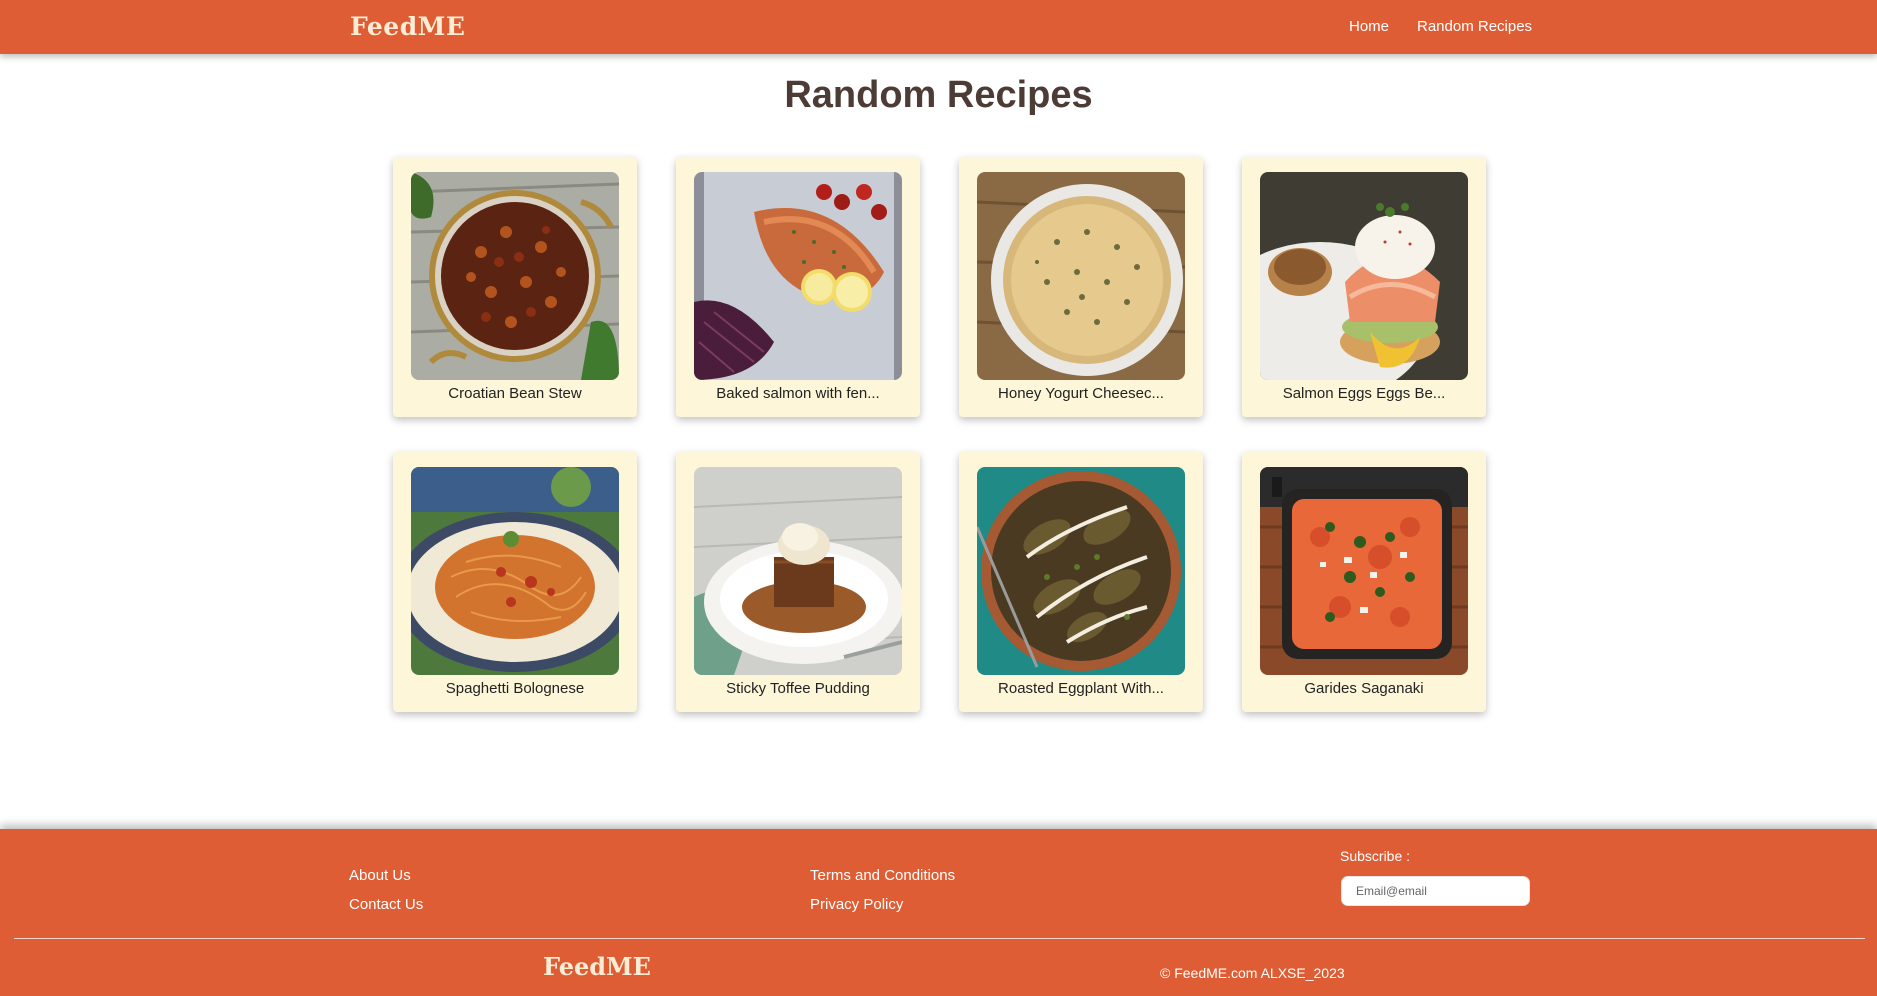 The height and width of the screenshot is (996, 1877). What do you see at coordinates (882, 875) in the screenshot?
I see `terms-link: Terms and Conditions` at bounding box center [882, 875].